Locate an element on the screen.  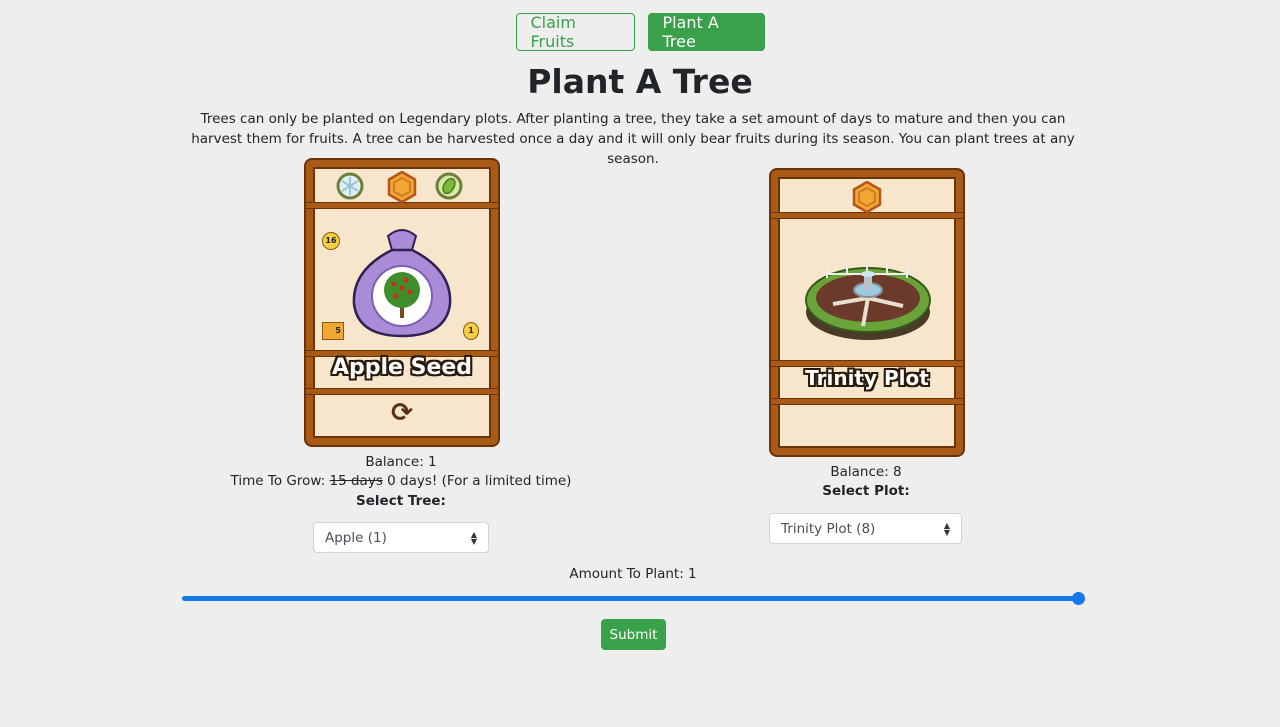
amount-label: Amount To Plant: 1 is located at coordinates (633, 574).